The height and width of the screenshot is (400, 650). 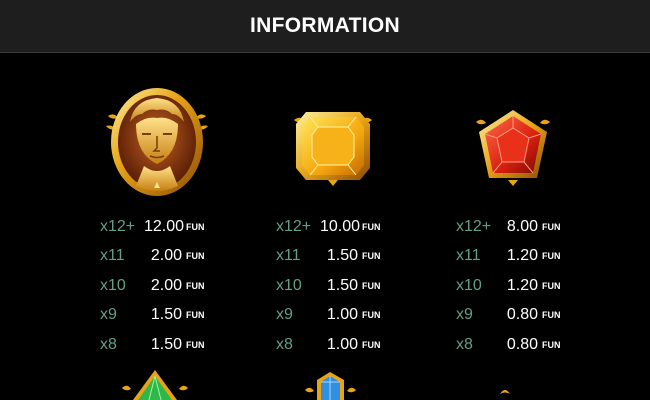 I want to click on page-title: INFORMATION, so click(x=325, y=25).